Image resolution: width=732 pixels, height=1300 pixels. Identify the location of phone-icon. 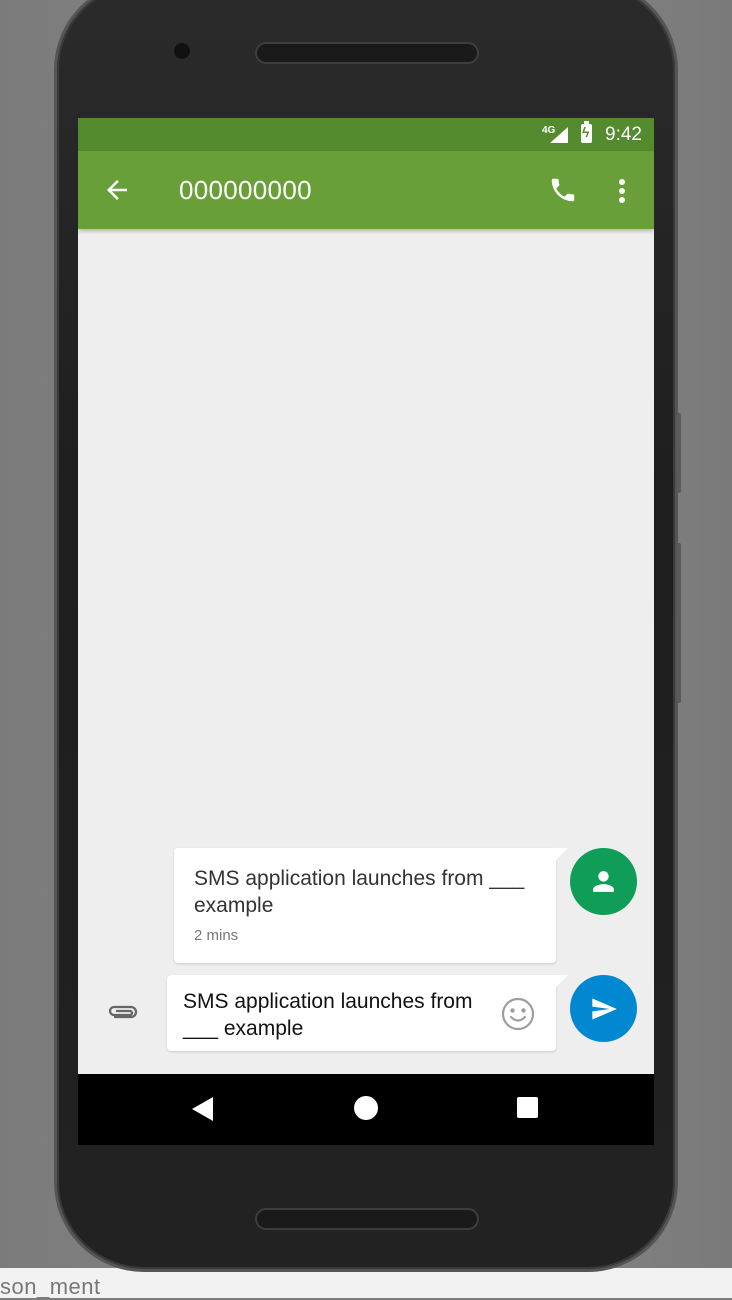
(563, 190).